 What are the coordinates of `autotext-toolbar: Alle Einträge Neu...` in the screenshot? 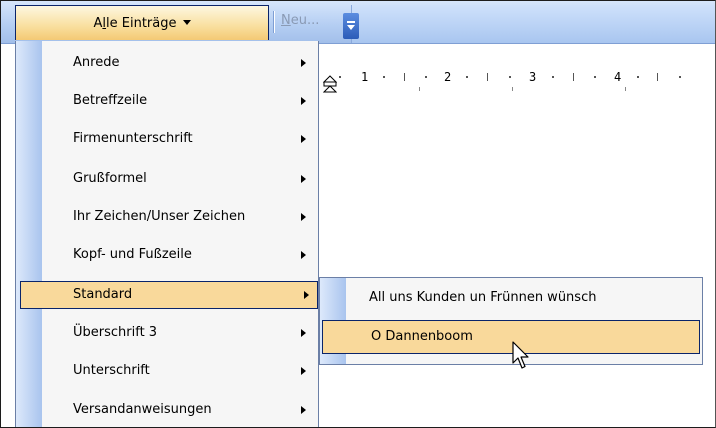 It's located at (358, 22).